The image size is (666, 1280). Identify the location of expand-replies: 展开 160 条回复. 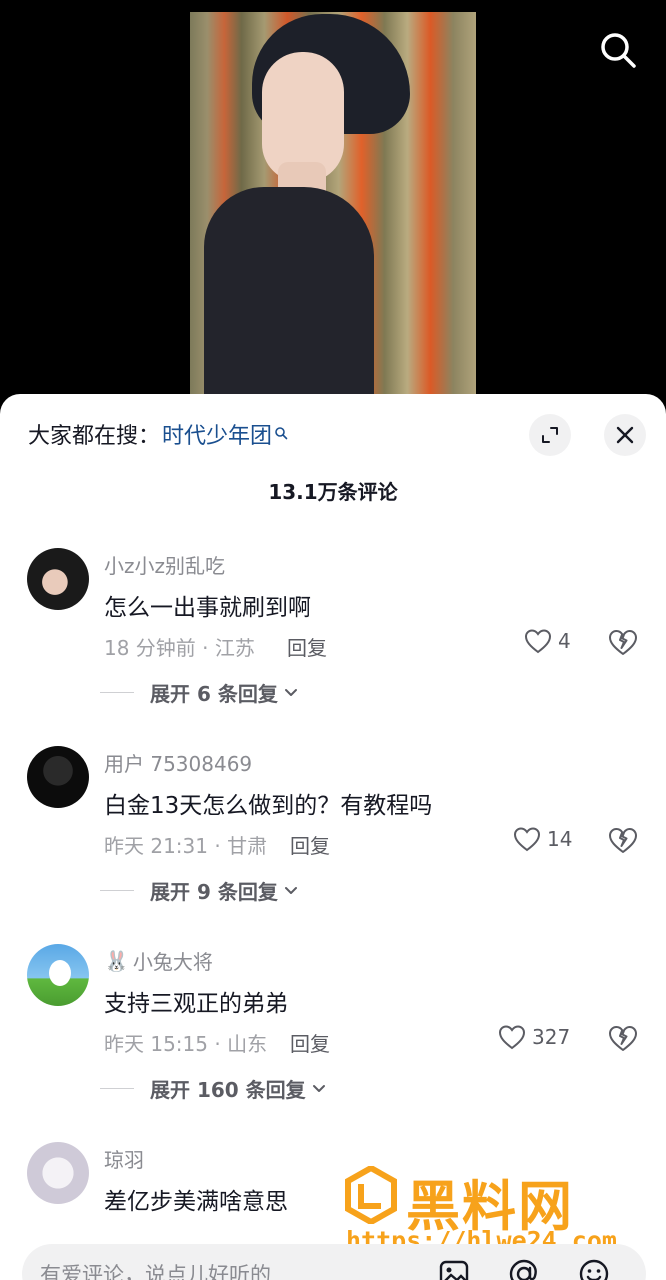
(214, 1088).